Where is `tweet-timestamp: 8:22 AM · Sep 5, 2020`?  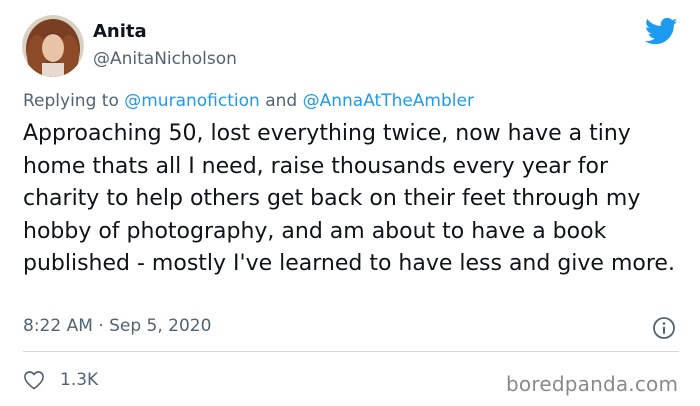 tweet-timestamp: 8:22 AM · Sep 5, 2020 is located at coordinates (117, 326).